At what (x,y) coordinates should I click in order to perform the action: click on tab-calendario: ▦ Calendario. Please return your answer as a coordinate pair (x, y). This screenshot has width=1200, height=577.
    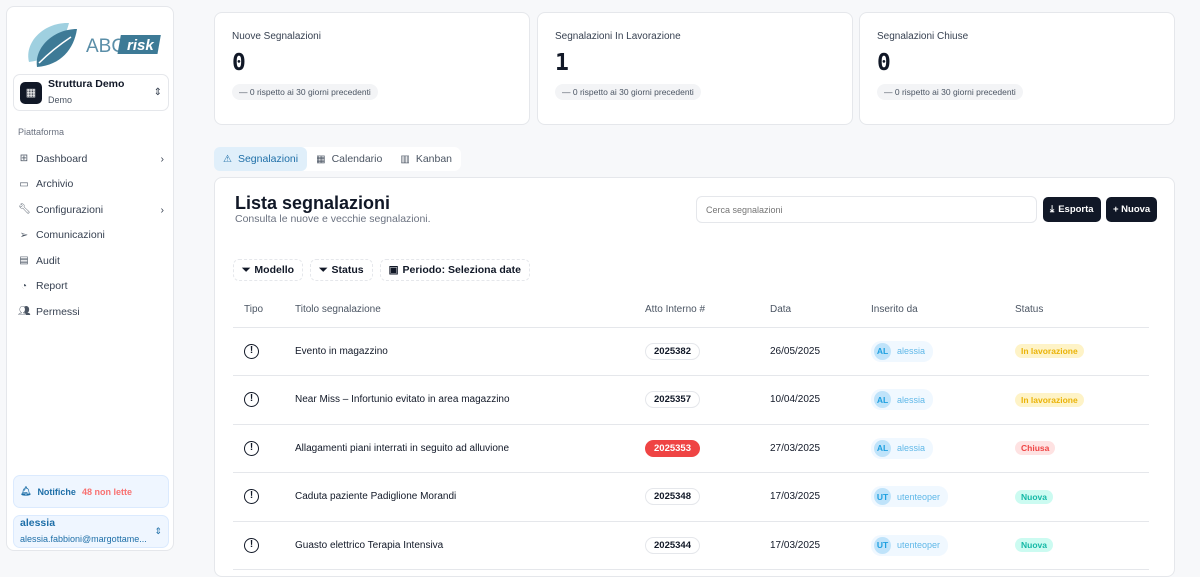
    Looking at the image, I should click on (349, 159).